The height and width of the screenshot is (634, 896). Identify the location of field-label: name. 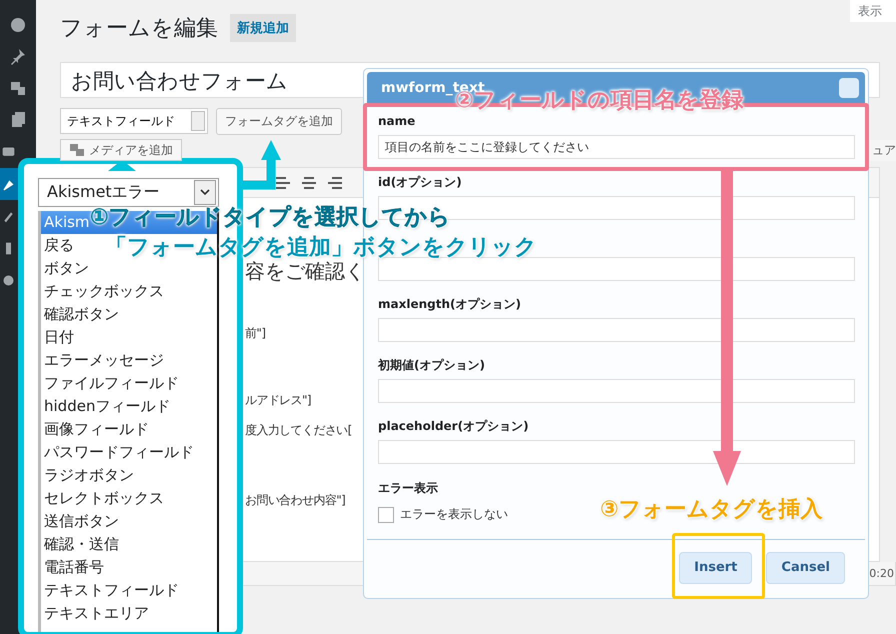
(397, 121).